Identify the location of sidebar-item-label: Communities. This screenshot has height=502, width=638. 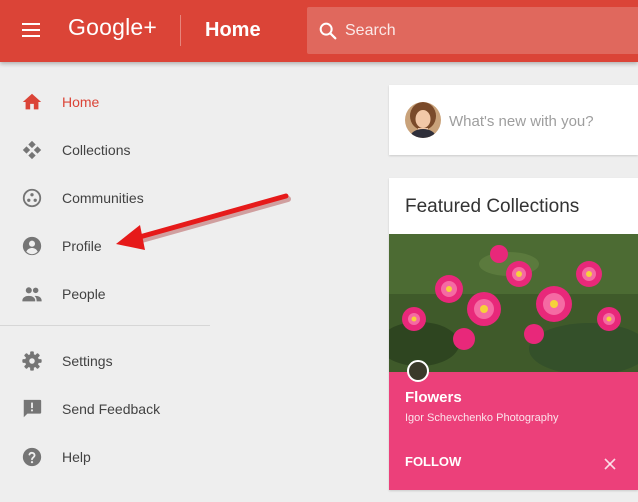
(103, 198).